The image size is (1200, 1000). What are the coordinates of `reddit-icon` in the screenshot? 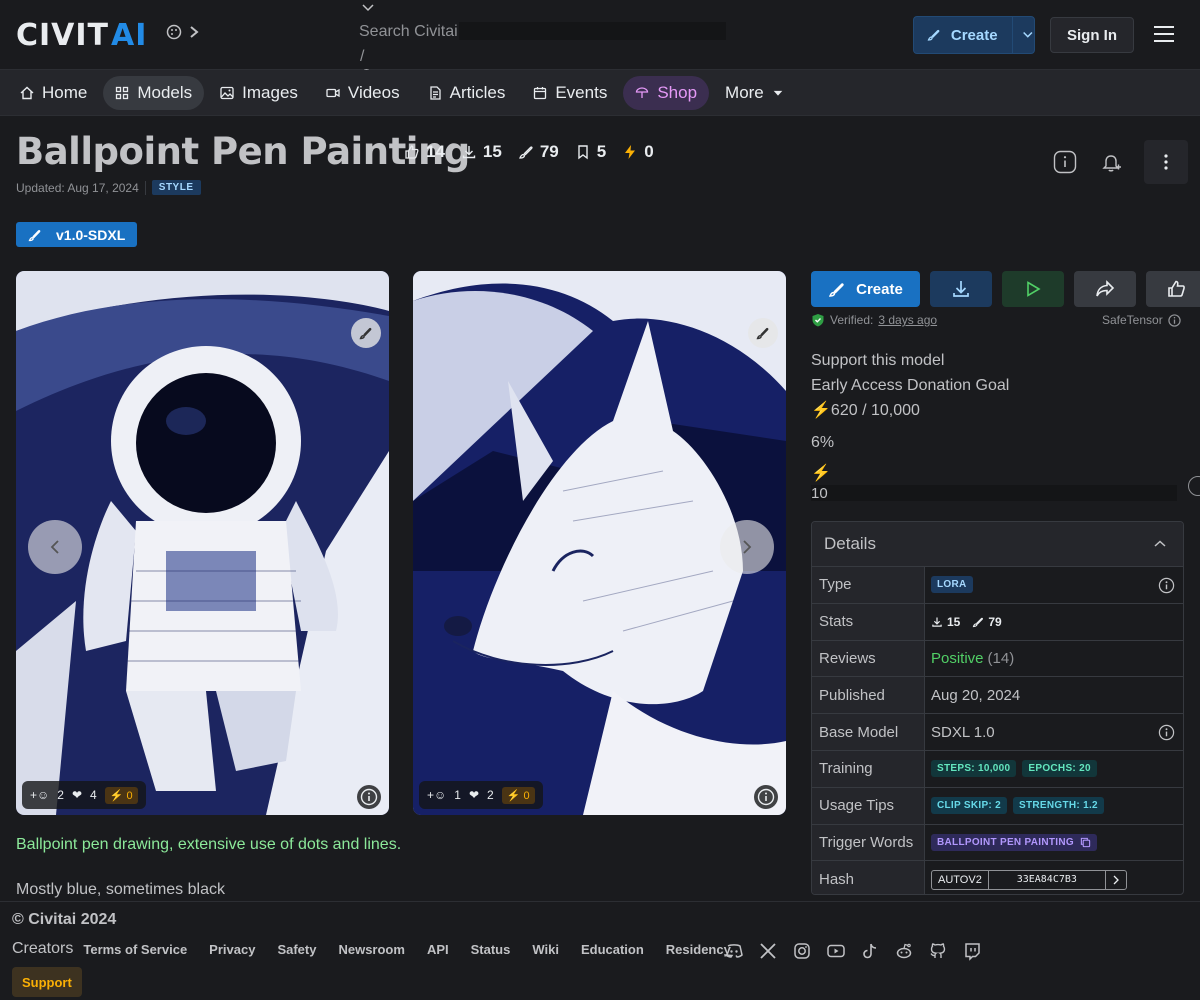 It's located at (904, 951).